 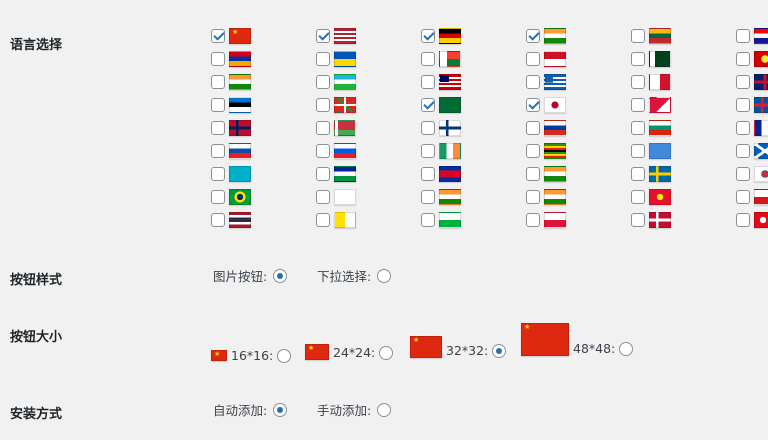 What do you see at coordinates (336, 220) in the screenshot?
I see `language-option-vatican` at bounding box center [336, 220].